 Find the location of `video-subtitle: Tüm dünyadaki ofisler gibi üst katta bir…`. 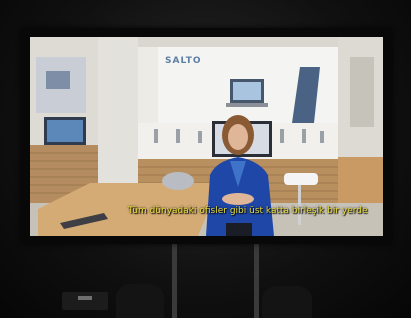

video-subtitle: Tüm dünyadaki ofisler gibi üst katta bir… is located at coordinates (248, 211).